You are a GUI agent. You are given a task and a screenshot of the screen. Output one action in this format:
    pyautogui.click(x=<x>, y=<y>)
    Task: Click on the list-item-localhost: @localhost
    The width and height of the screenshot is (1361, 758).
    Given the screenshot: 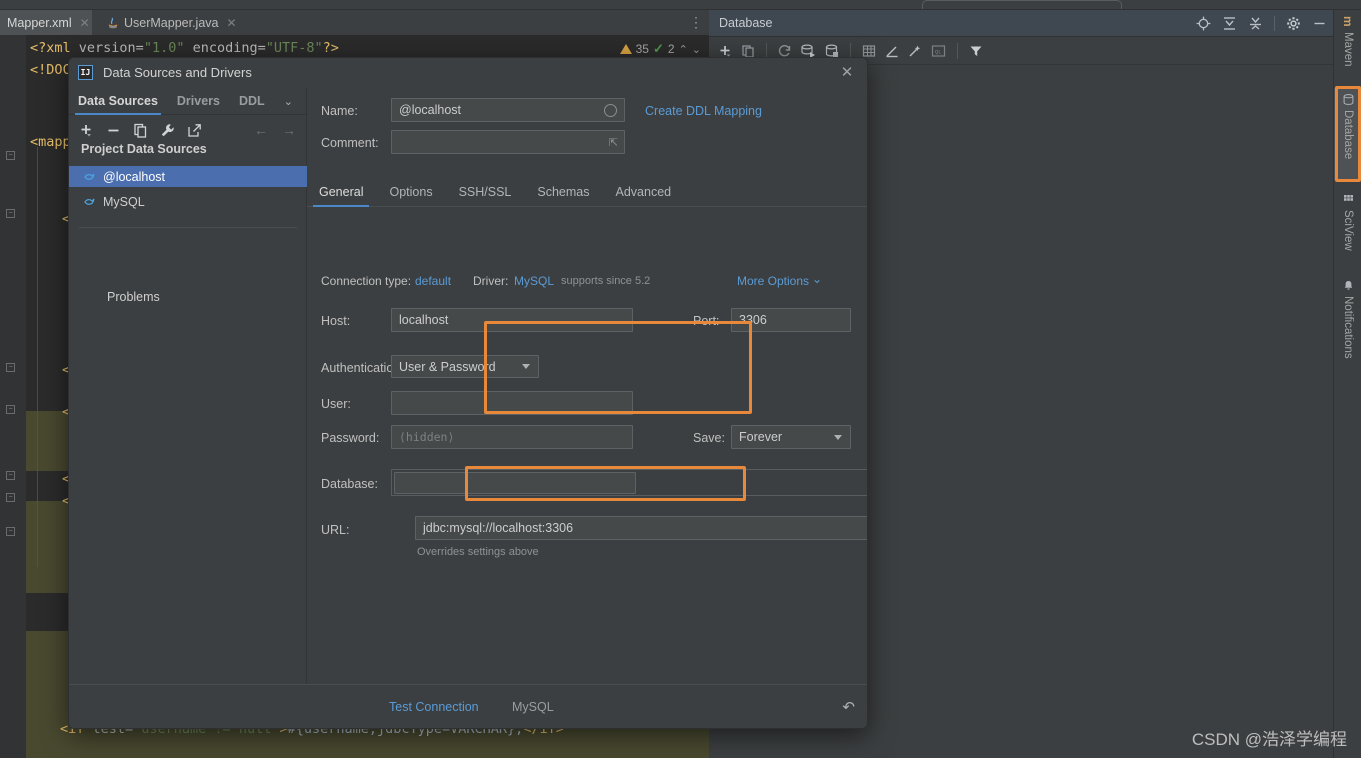 What is the action you would take?
    pyautogui.click(x=188, y=176)
    